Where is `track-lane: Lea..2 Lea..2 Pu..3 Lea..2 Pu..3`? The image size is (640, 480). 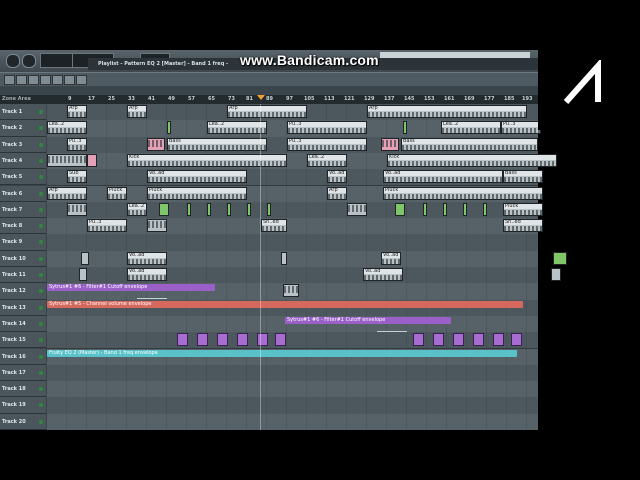
track-lane: Lea..2 Lea..2 Pu..3 Lea..2 Pu..3 is located at coordinates (294, 129).